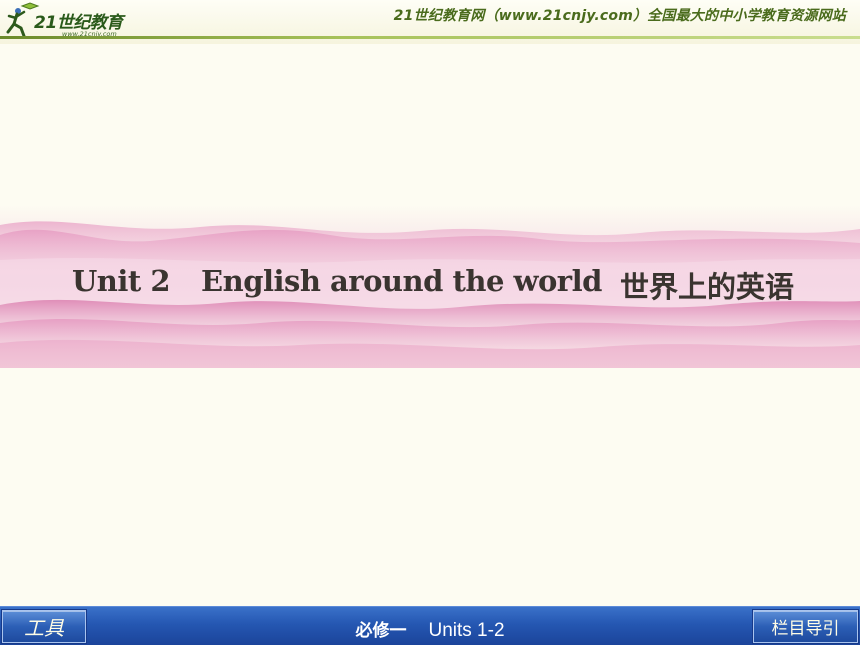 The height and width of the screenshot is (645, 860). I want to click on topic-english: English around the world, so click(401, 281).